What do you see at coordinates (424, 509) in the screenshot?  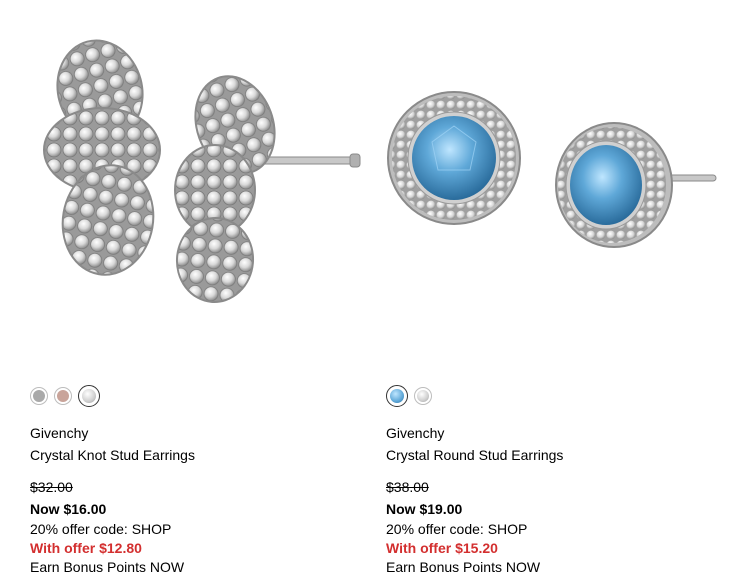 I see `sale-price: Now $19.00` at bounding box center [424, 509].